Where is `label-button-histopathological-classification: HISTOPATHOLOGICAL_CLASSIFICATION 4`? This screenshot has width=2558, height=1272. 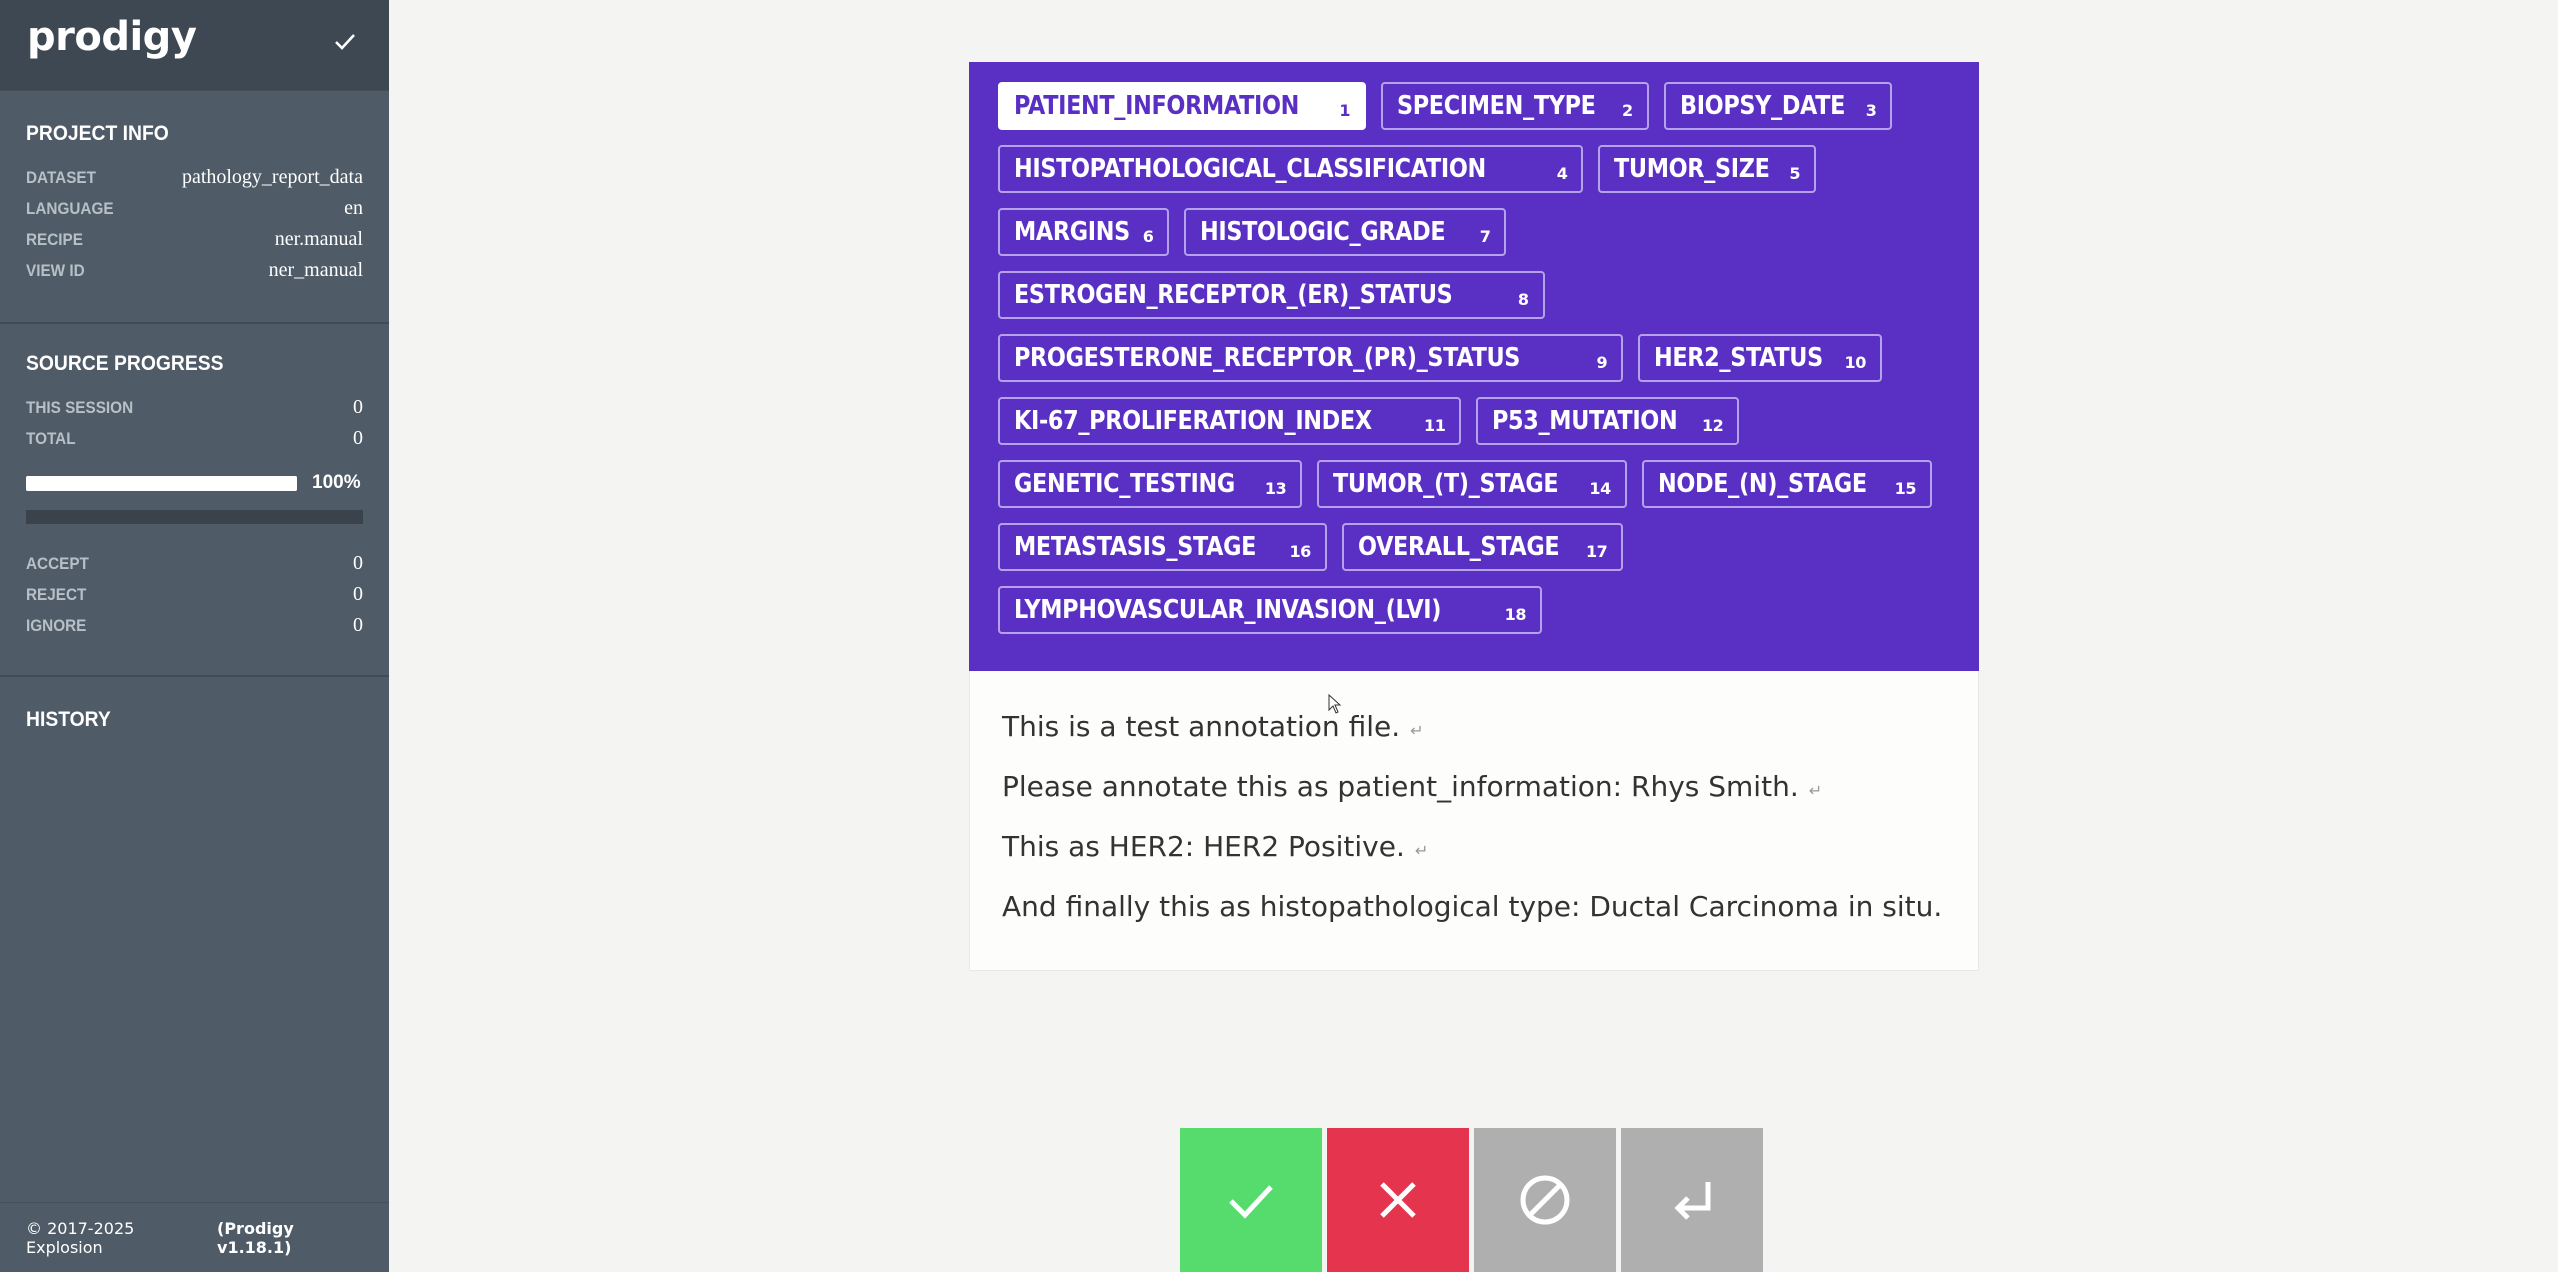 label-button-histopathological-classification: HISTOPATHOLOGICAL_CLASSIFICATION 4 is located at coordinates (1291, 169).